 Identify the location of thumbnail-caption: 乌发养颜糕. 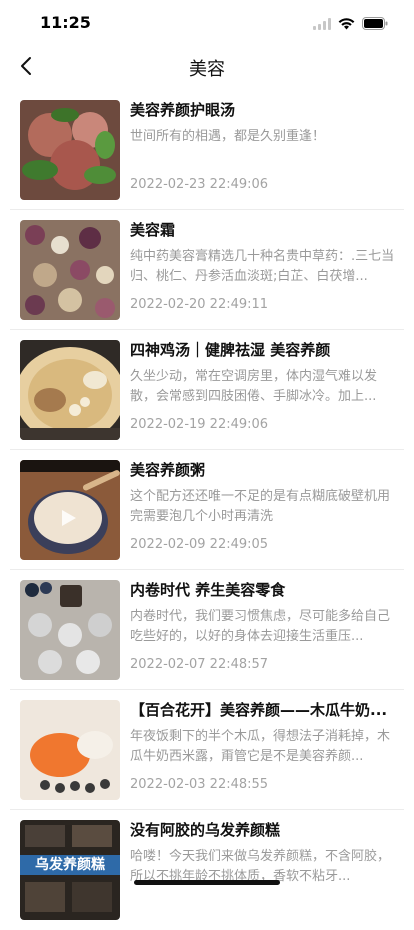
(70, 865).